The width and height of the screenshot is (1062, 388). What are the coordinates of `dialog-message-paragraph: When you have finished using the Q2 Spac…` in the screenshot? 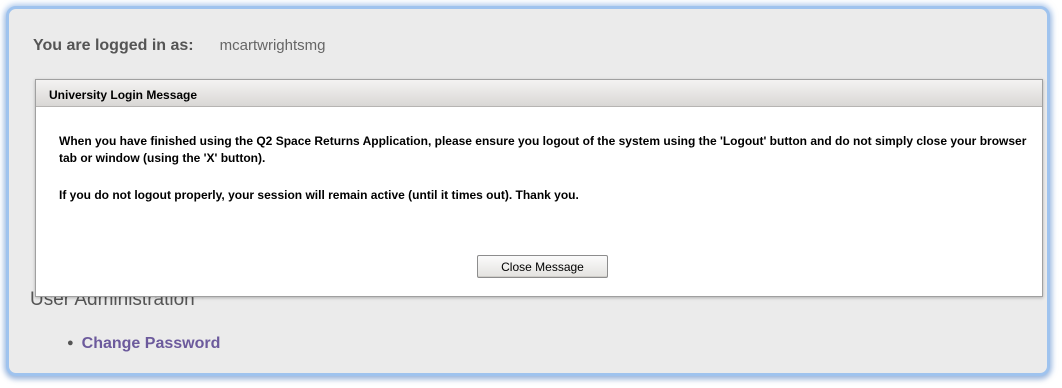 It's located at (543, 149).